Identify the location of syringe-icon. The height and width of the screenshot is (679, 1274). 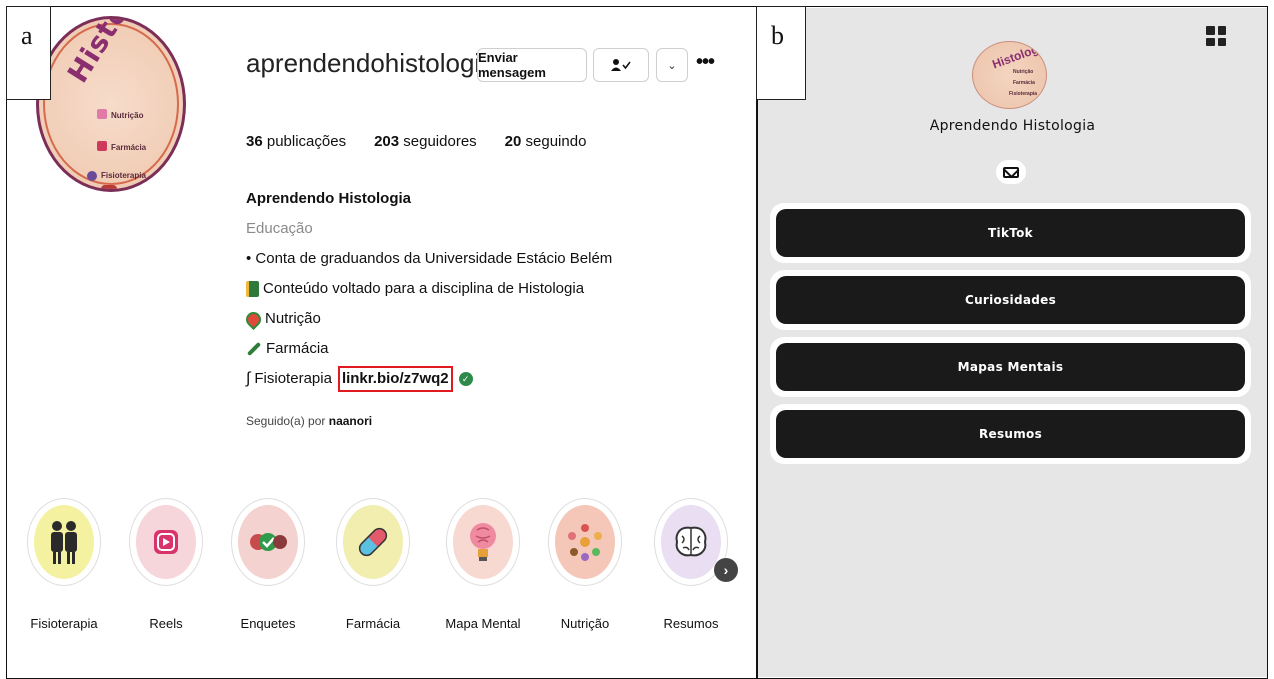
(254, 349).